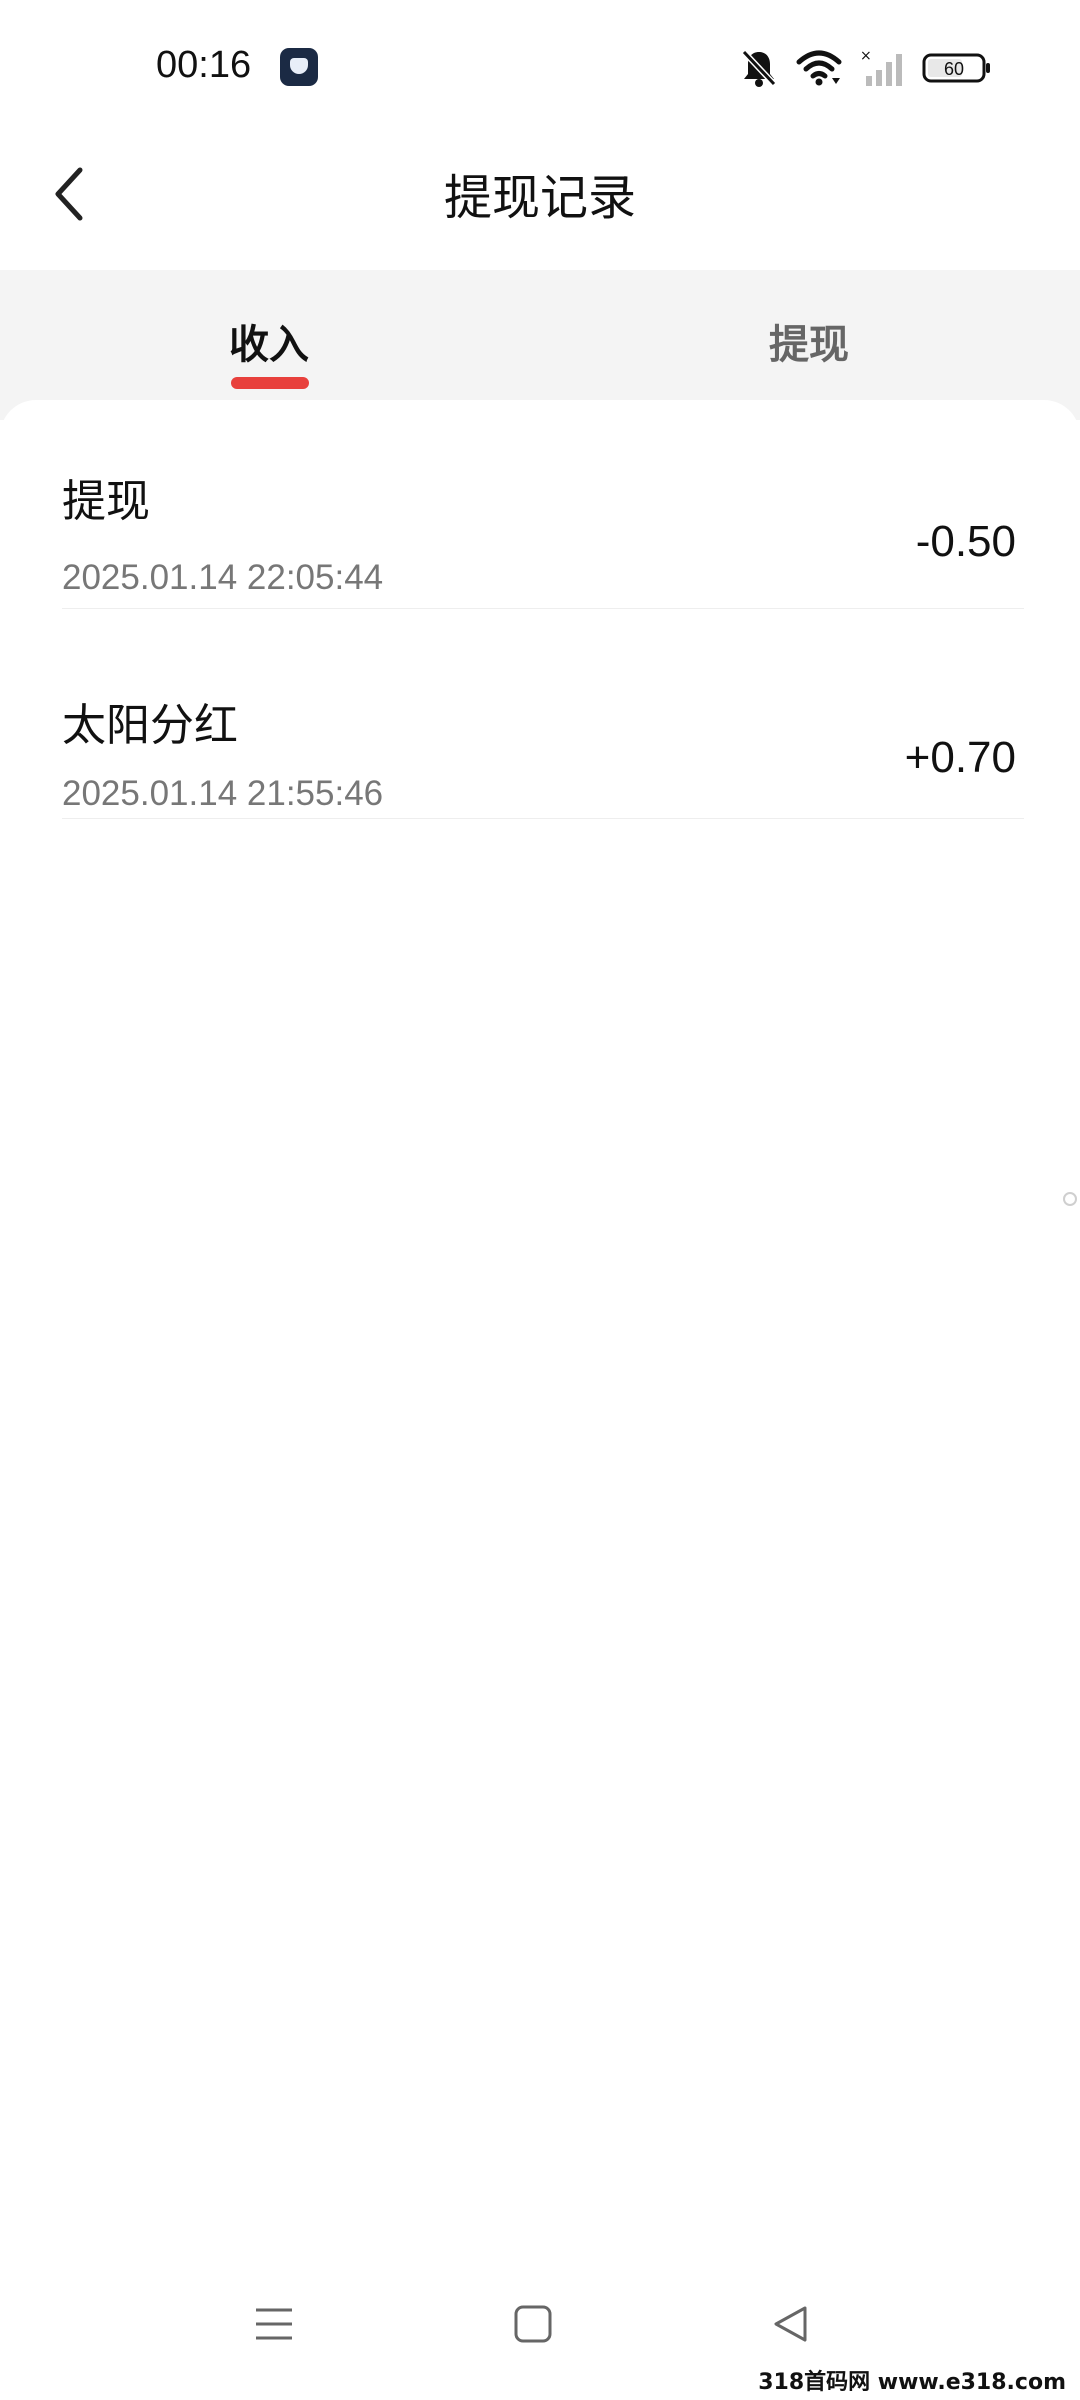 Image resolution: width=1080 pixels, height=2400 pixels. What do you see at coordinates (965, 541) in the screenshot?
I see `record-amount: -0.50` at bounding box center [965, 541].